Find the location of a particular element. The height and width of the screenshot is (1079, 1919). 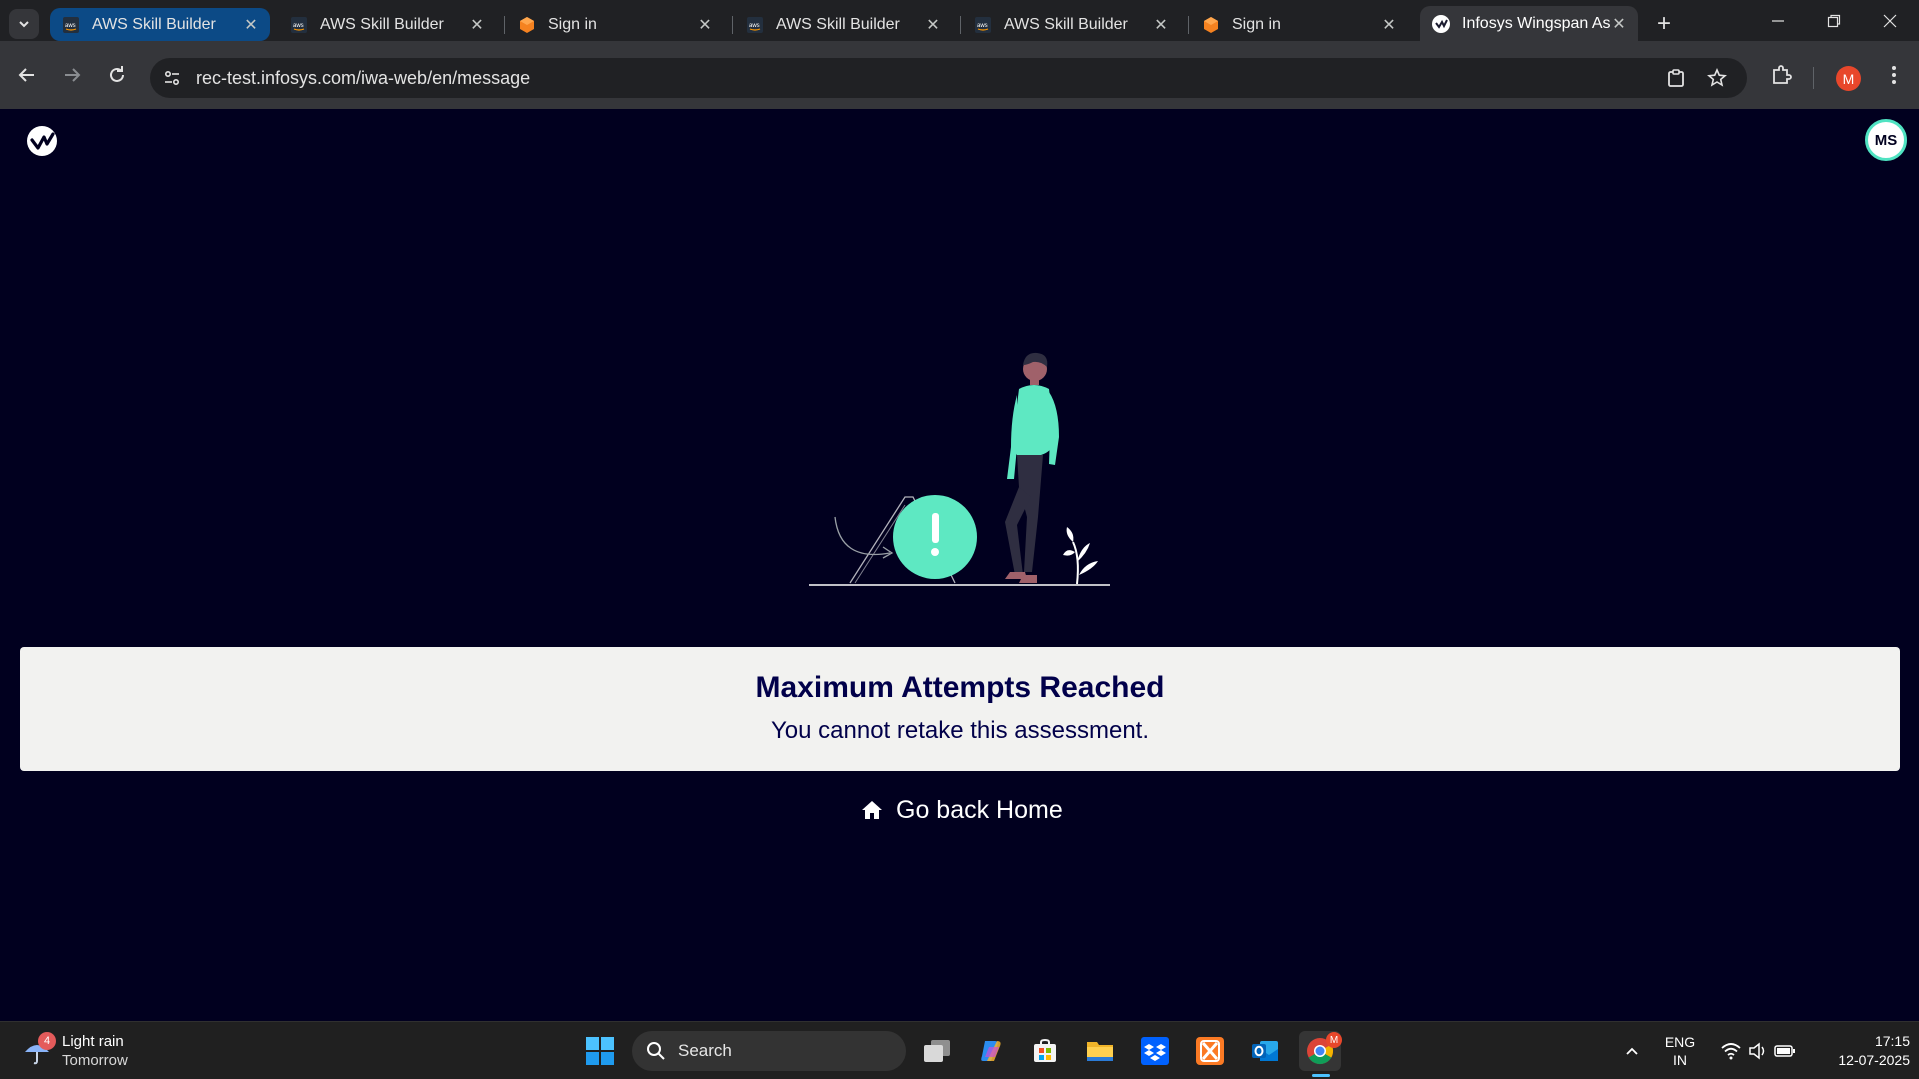

browser-menu-button is located at coordinates (1894, 75).